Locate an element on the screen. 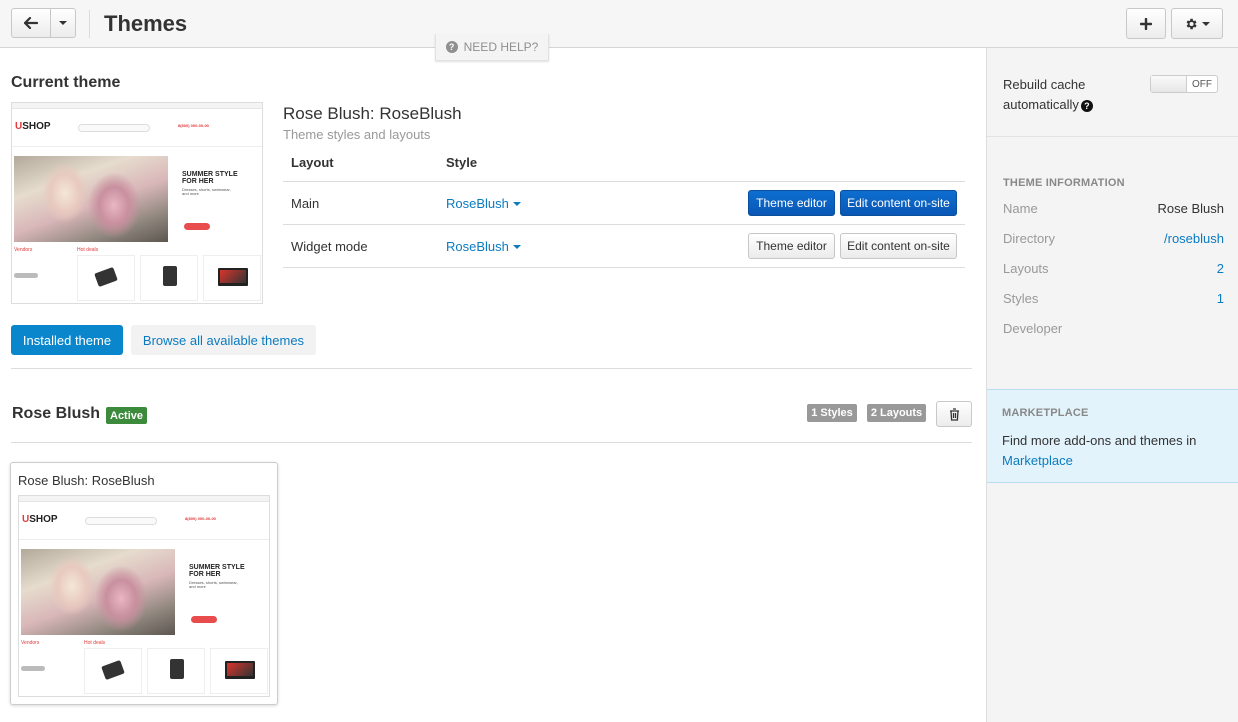 This screenshot has height=722, width=1238. layouts-table-header: Layout Style is located at coordinates (624, 168).